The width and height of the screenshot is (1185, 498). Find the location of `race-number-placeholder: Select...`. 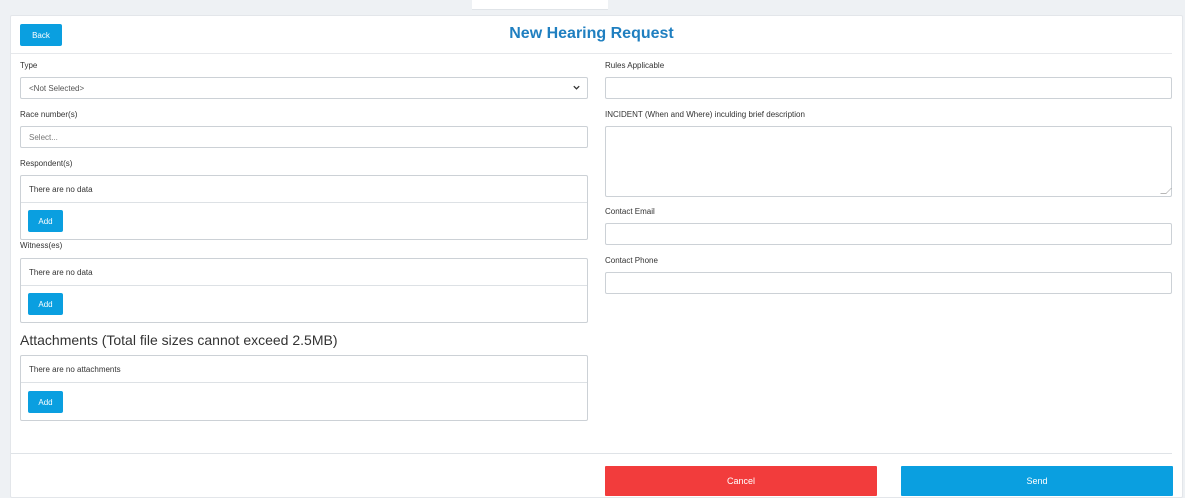

race-number-placeholder: Select... is located at coordinates (43, 137).